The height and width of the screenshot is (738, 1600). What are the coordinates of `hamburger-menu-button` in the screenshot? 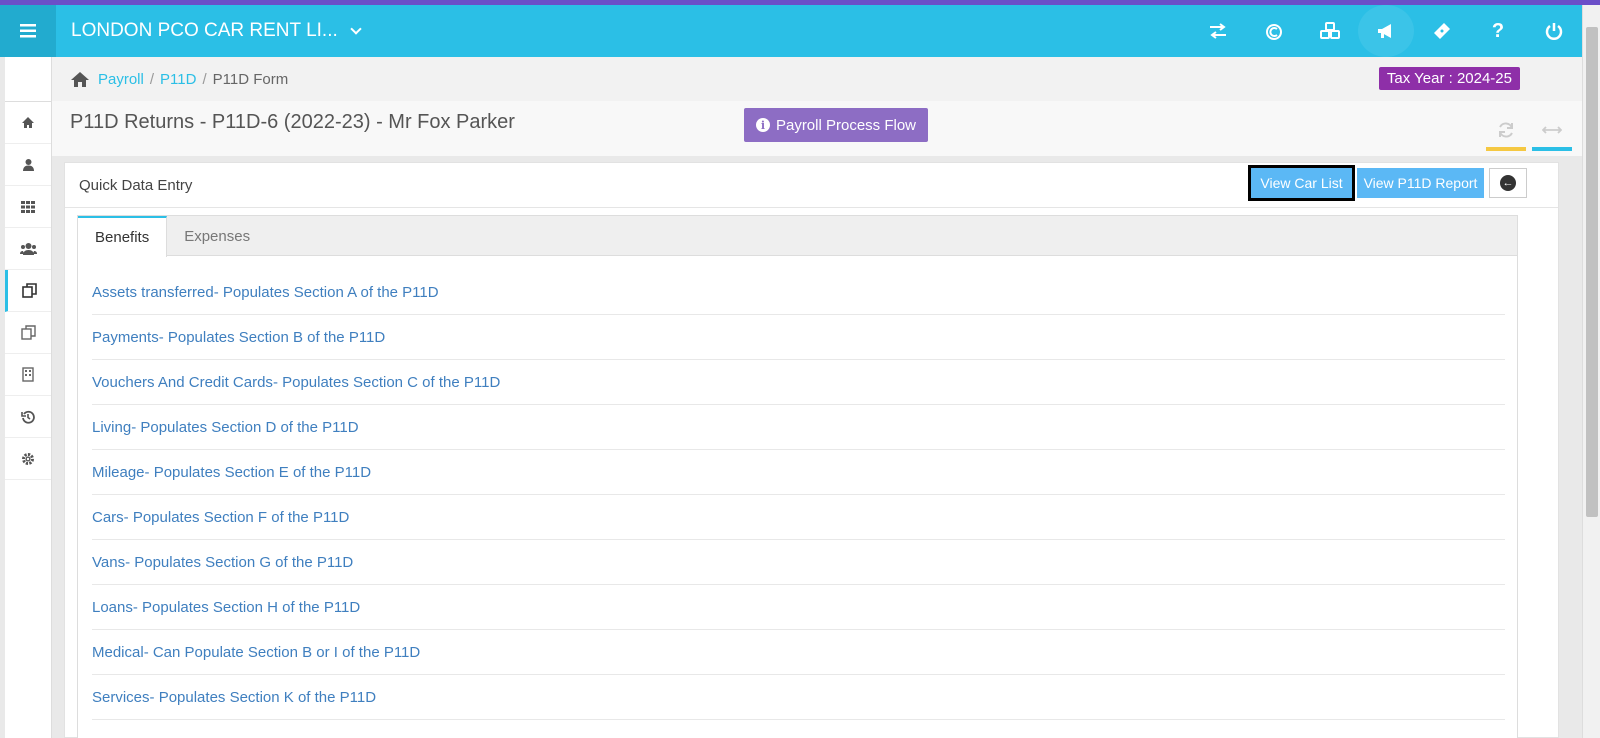 It's located at (28, 31).